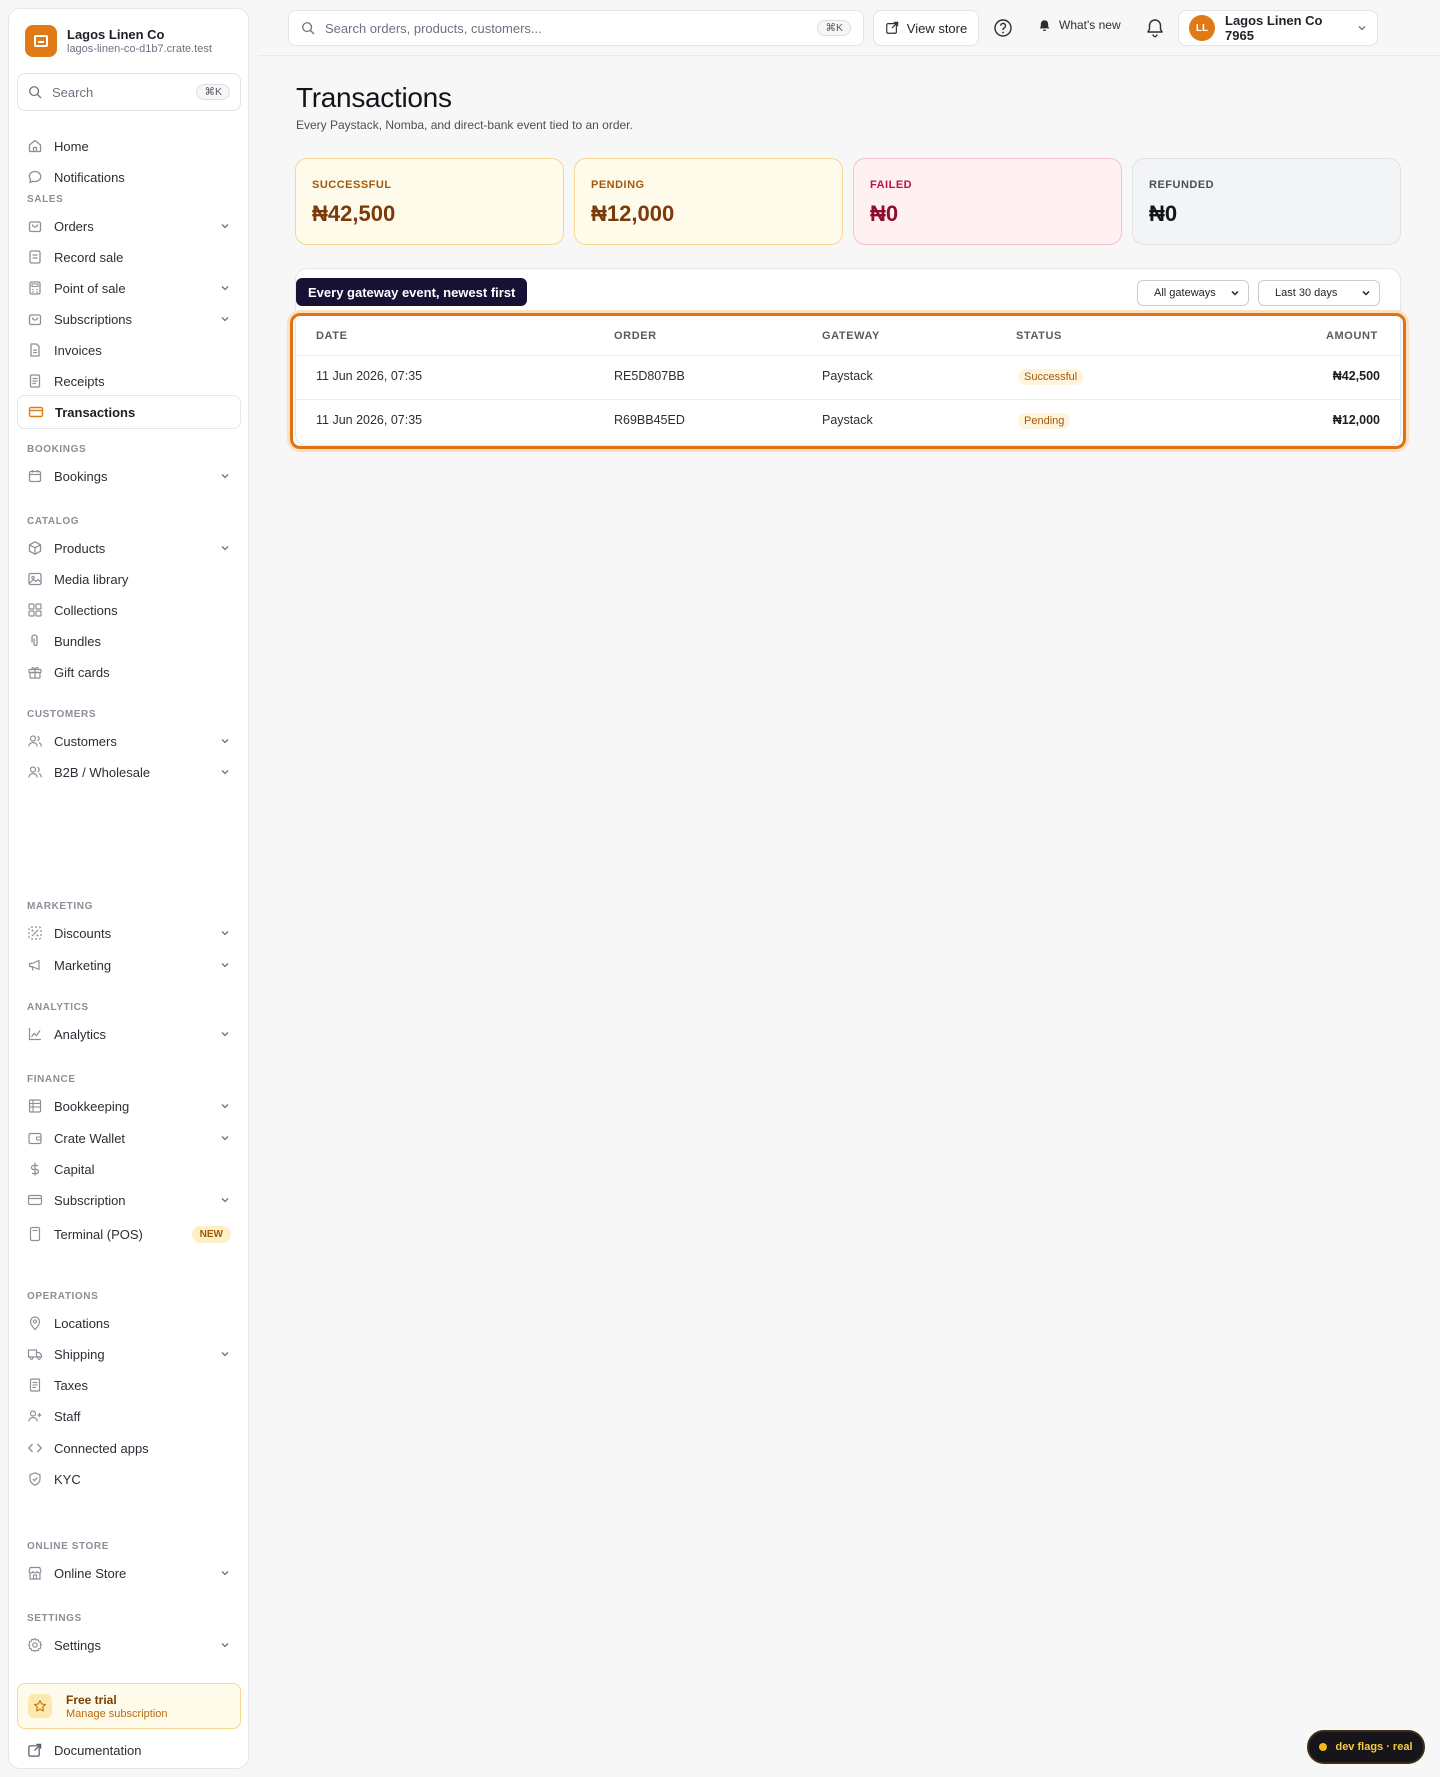  Describe the element at coordinates (35, 1354) in the screenshot. I see `truck-icon` at that location.